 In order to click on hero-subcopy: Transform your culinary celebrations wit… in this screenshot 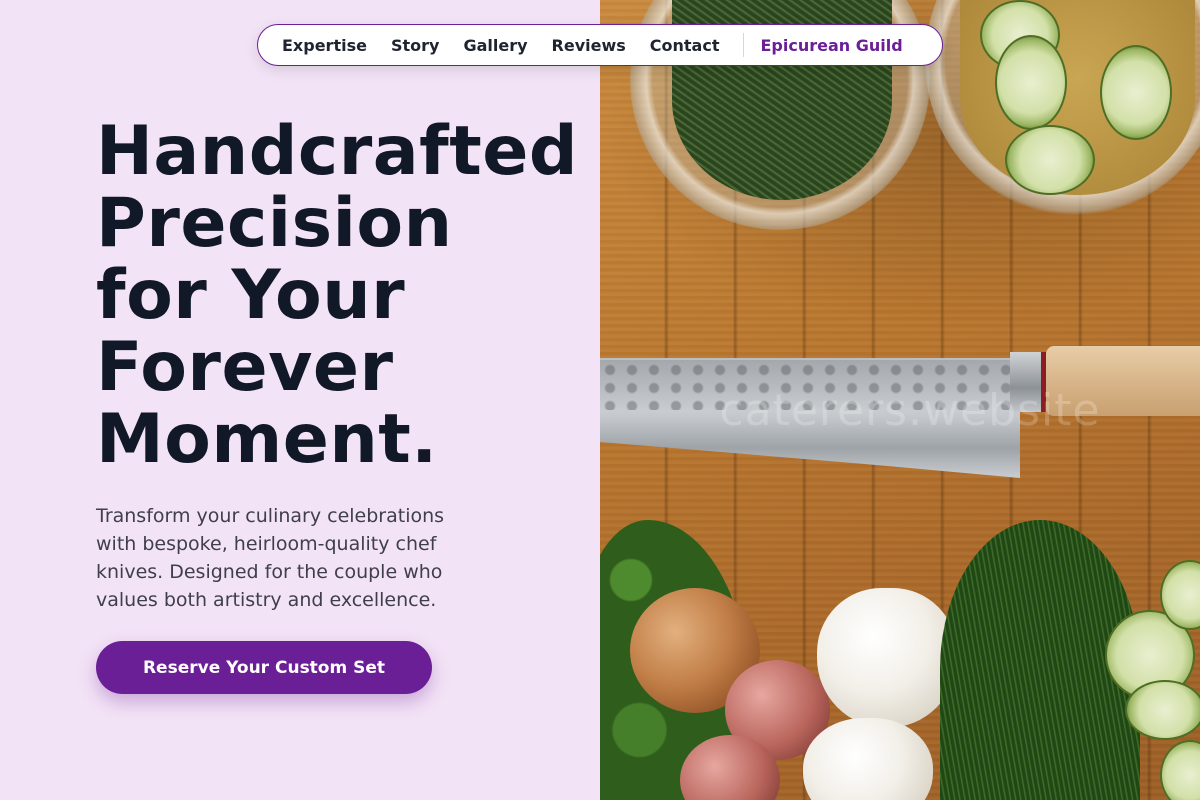, I will do `click(270, 558)`.